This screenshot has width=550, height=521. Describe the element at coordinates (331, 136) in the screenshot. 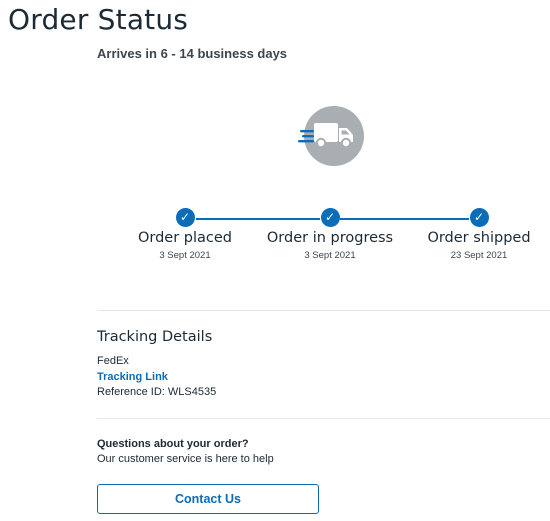

I see `delivery-truck-icon` at that location.